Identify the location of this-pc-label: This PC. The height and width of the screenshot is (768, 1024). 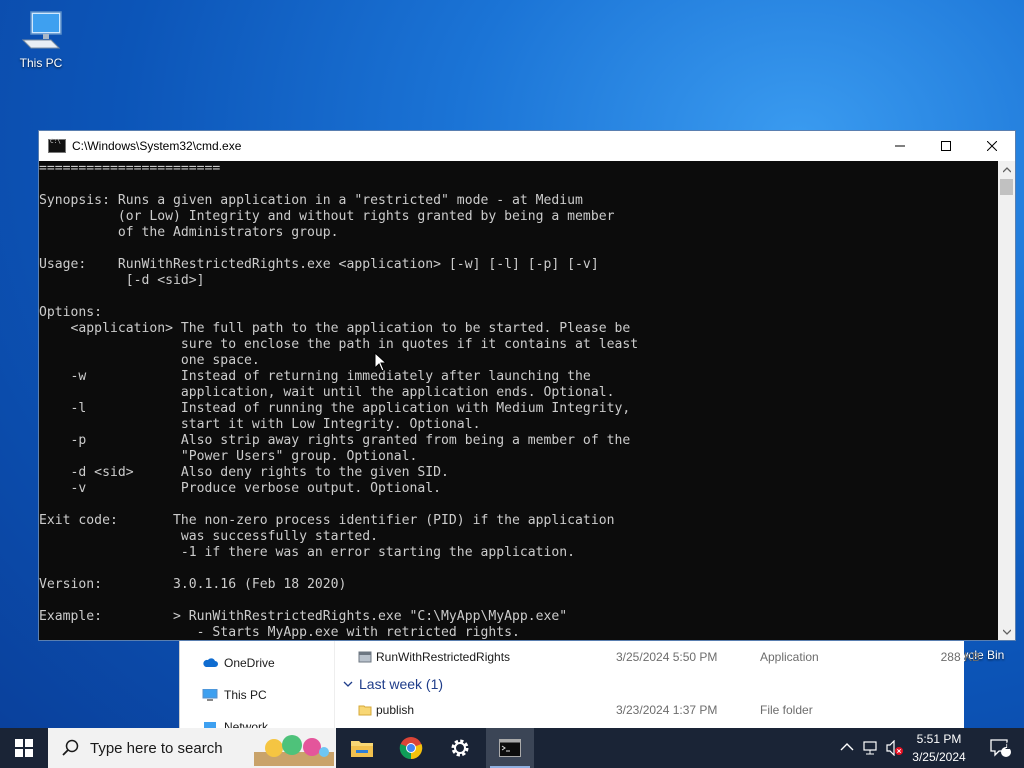
(41, 63).